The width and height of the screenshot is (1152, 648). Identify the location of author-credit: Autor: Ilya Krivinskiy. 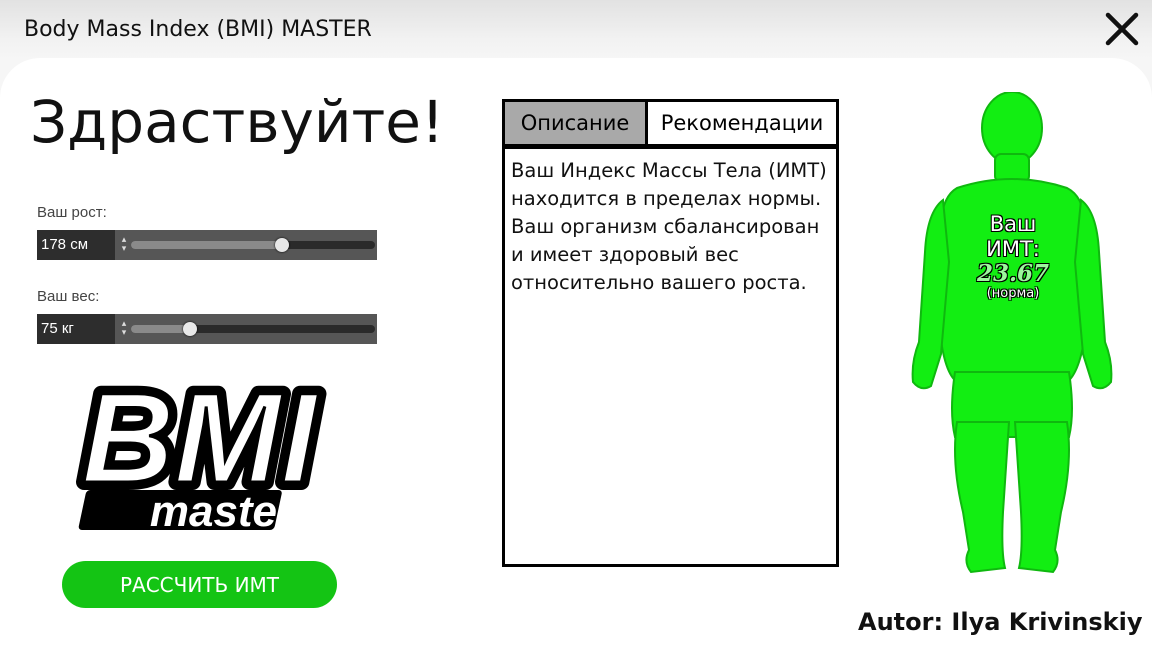
(1000, 622).